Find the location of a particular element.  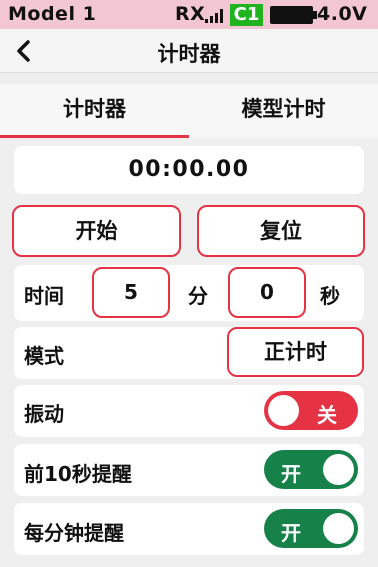

remind-minute-toggle: 开 is located at coordinates (311, 528).